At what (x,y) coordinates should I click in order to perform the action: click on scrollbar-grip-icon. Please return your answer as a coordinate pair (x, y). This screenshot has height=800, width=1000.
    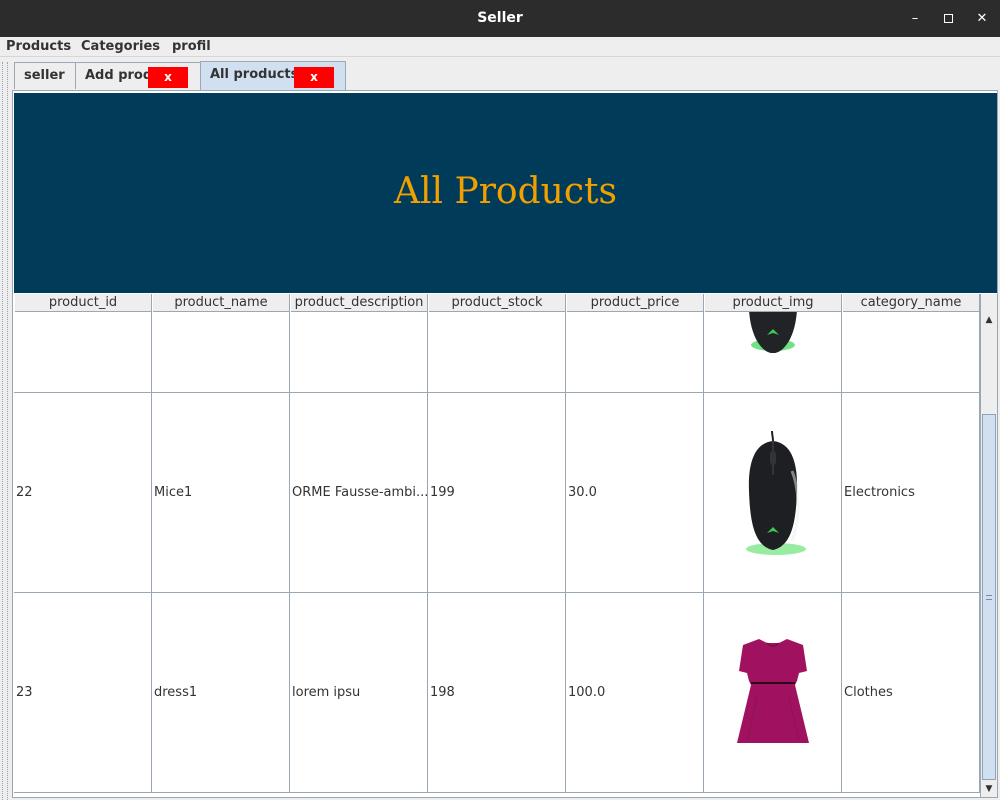
    Looking at the image, I should click on (989, 597).